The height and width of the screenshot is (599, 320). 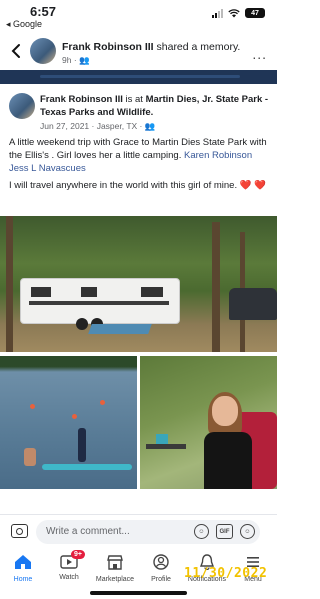 What do you see at coordinates (253, 185) in the screenshot?
I see `heart-emoji: ❤️ ❤️` at bounding box center [253, 185].